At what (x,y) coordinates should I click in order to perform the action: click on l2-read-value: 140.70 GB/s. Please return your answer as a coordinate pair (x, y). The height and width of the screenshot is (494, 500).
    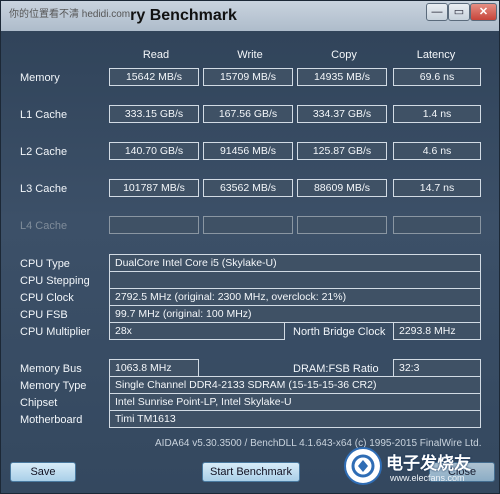
    Looking at the image, I should click on (154, 151).